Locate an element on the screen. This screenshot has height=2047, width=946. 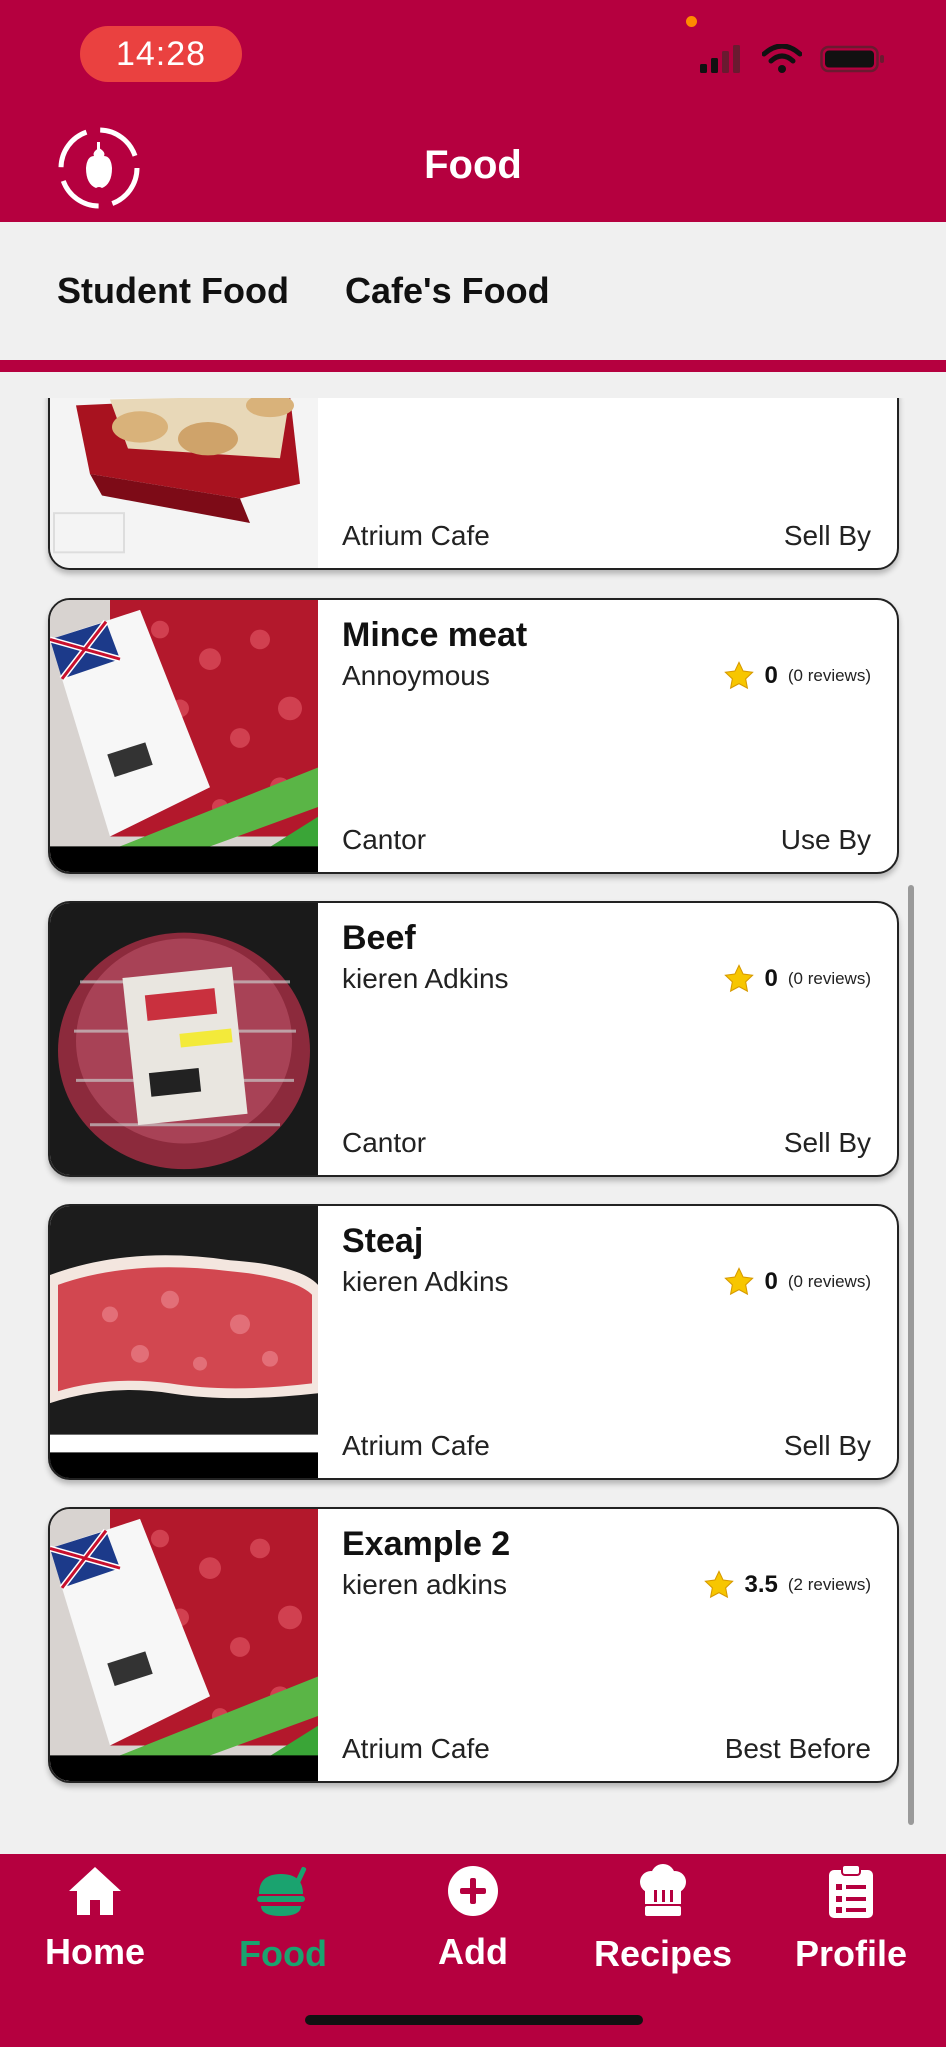
food-owner: Annoymous is located at coordinates (416, 675).